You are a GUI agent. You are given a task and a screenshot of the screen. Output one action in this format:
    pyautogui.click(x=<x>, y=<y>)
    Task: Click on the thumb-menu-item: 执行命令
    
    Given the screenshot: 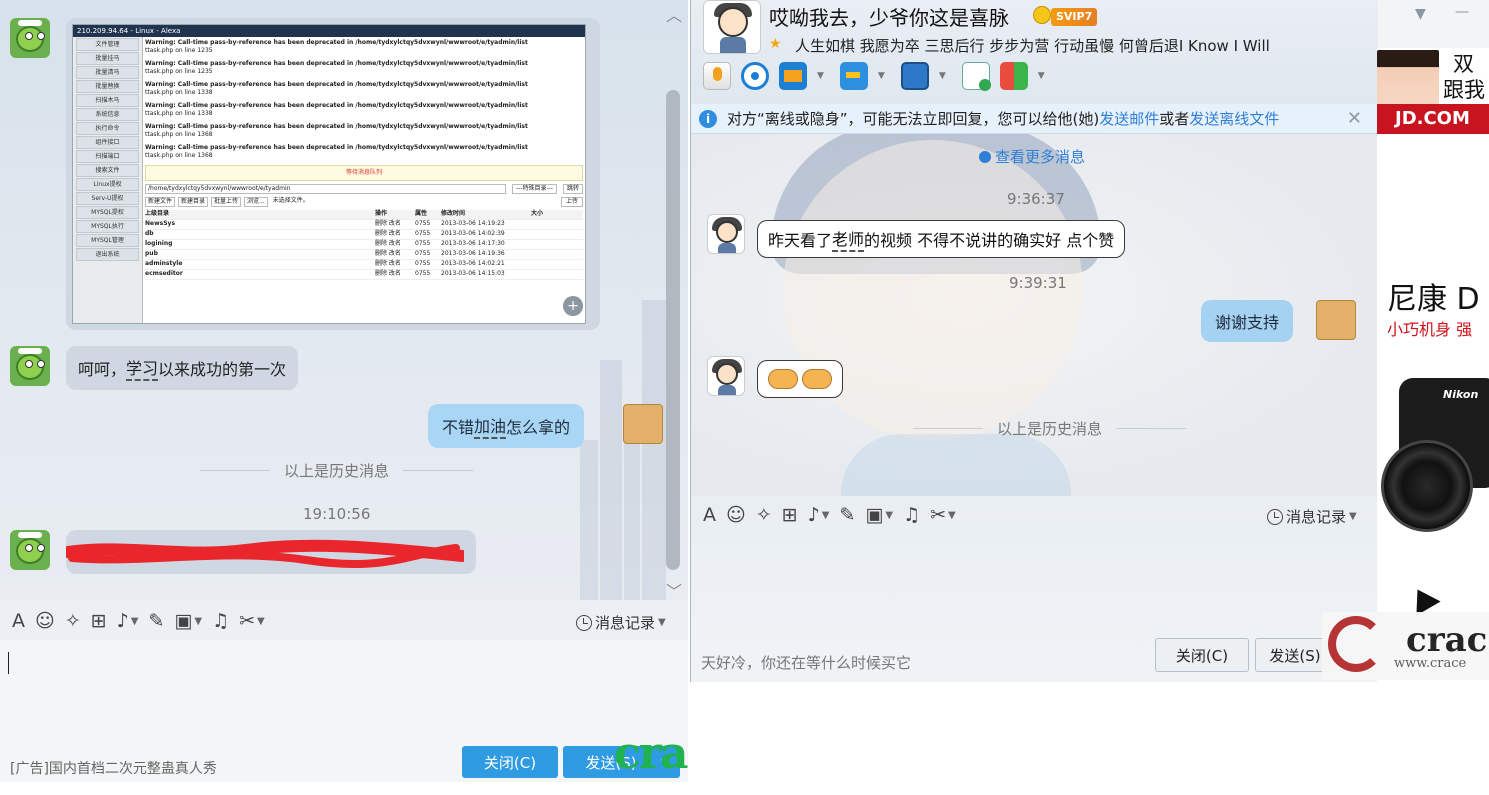 What is the action you would take?
    pyautogui.click(x=107, y=128)
    